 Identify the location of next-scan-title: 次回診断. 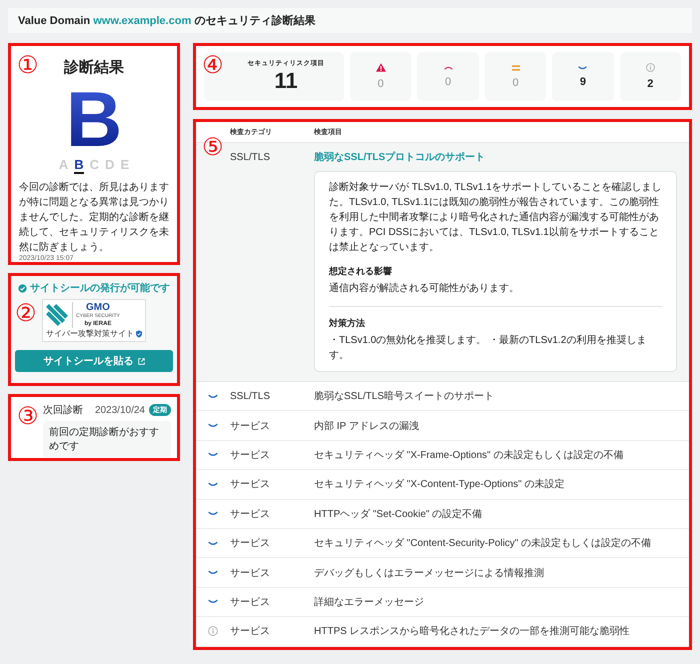
(63, 410).